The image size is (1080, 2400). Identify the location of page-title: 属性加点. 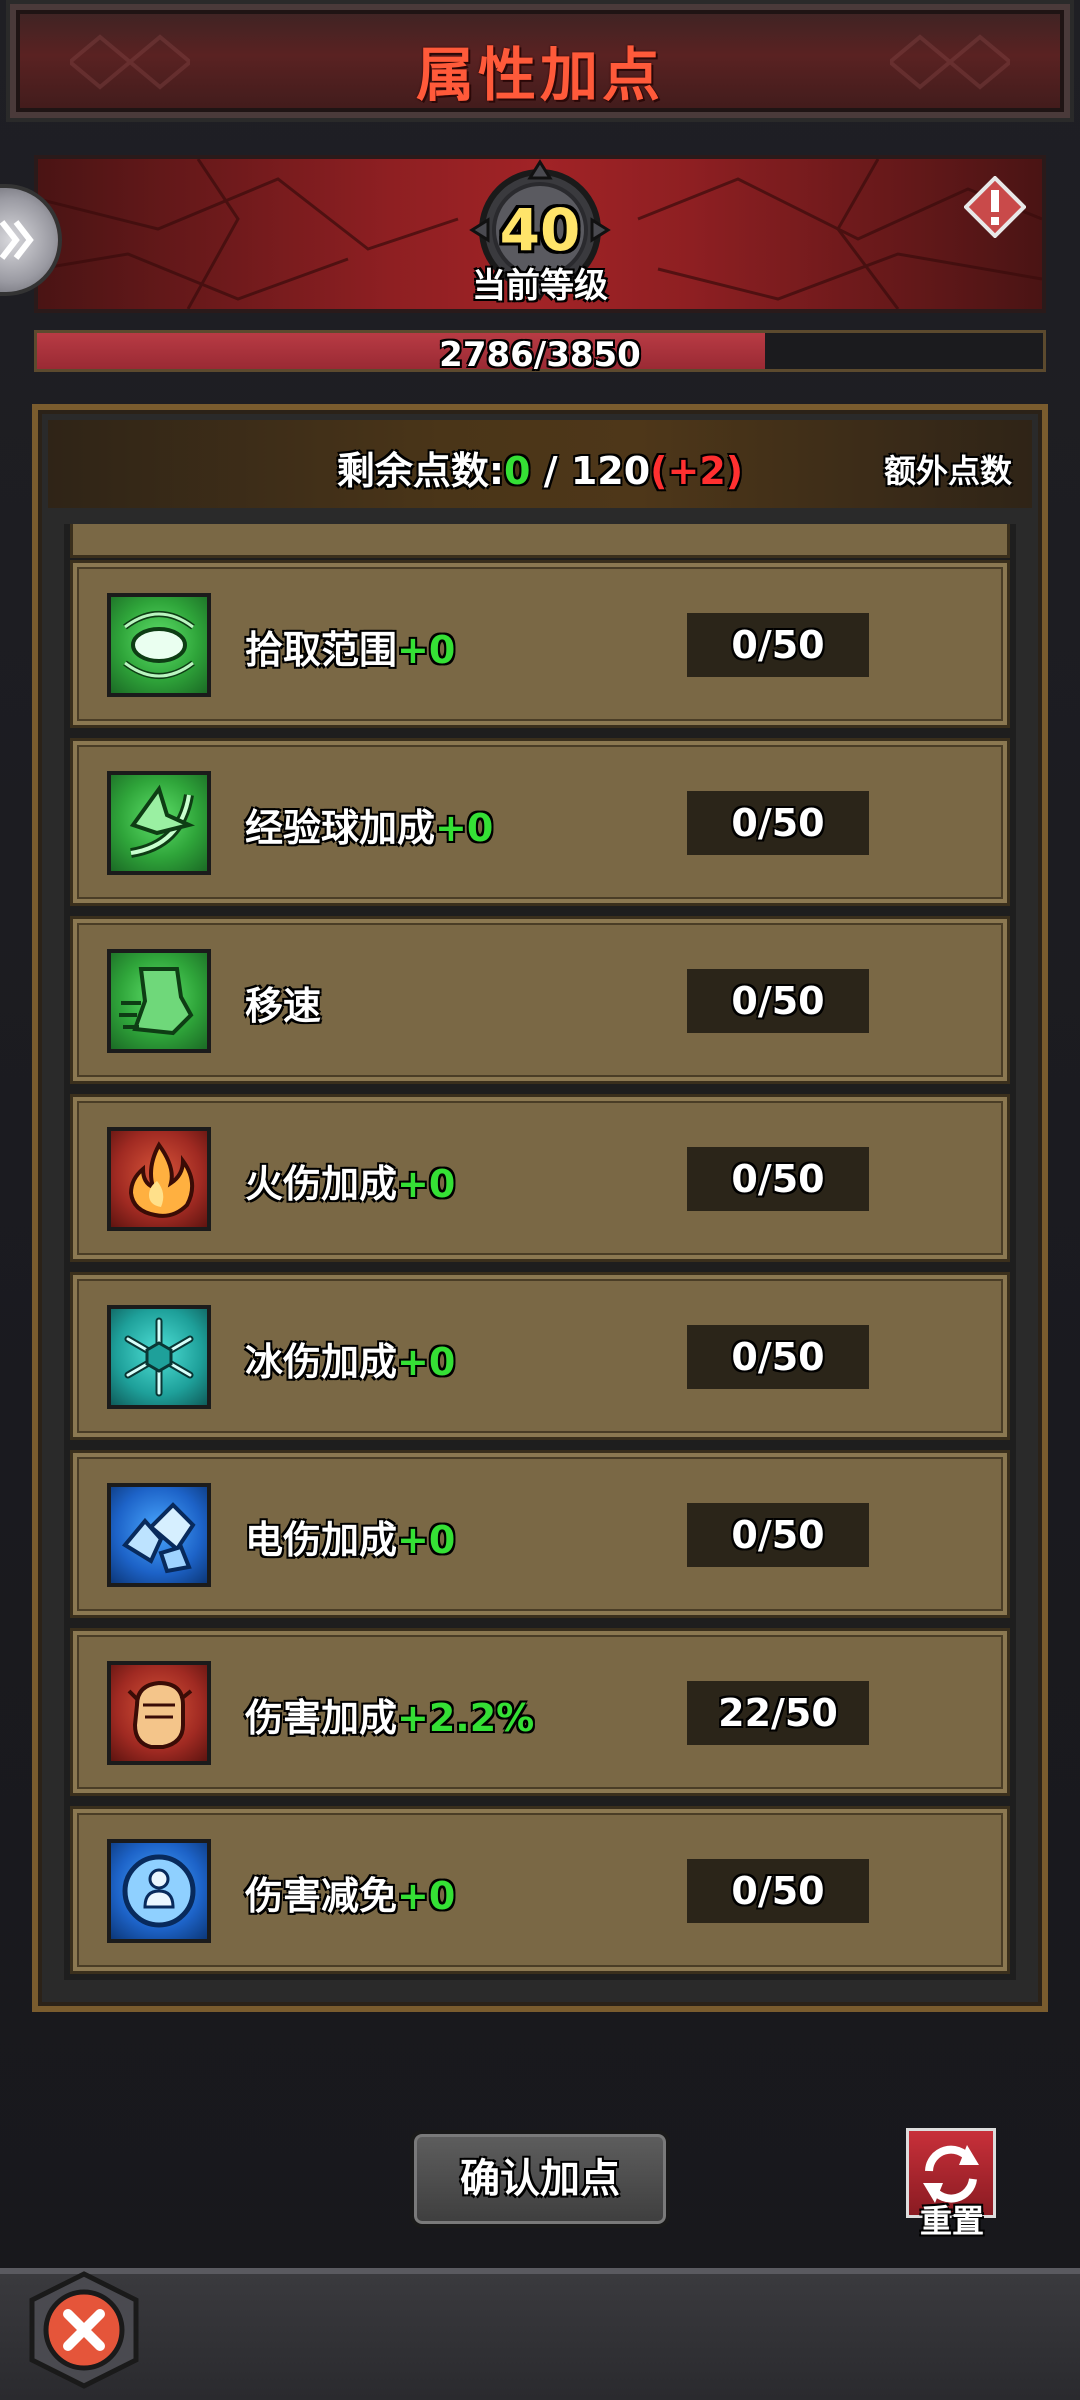
(539, 75).